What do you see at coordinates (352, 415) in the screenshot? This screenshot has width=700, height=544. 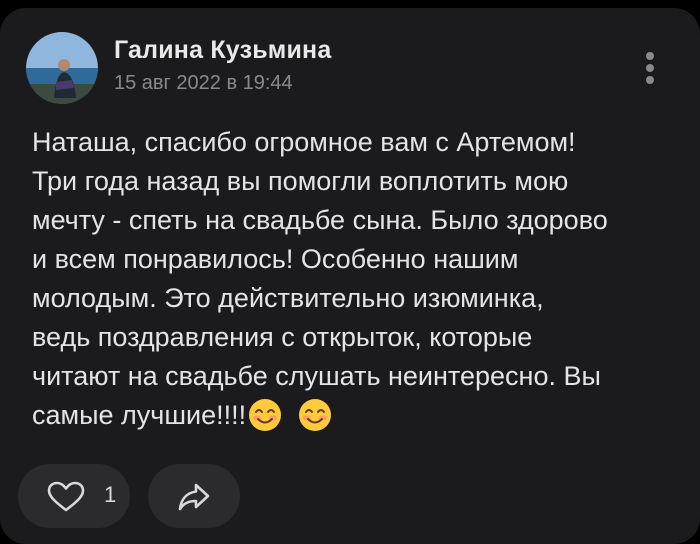 I see `comment-last-line: самые лучшие!!!!` at bounding box center [352, 415].